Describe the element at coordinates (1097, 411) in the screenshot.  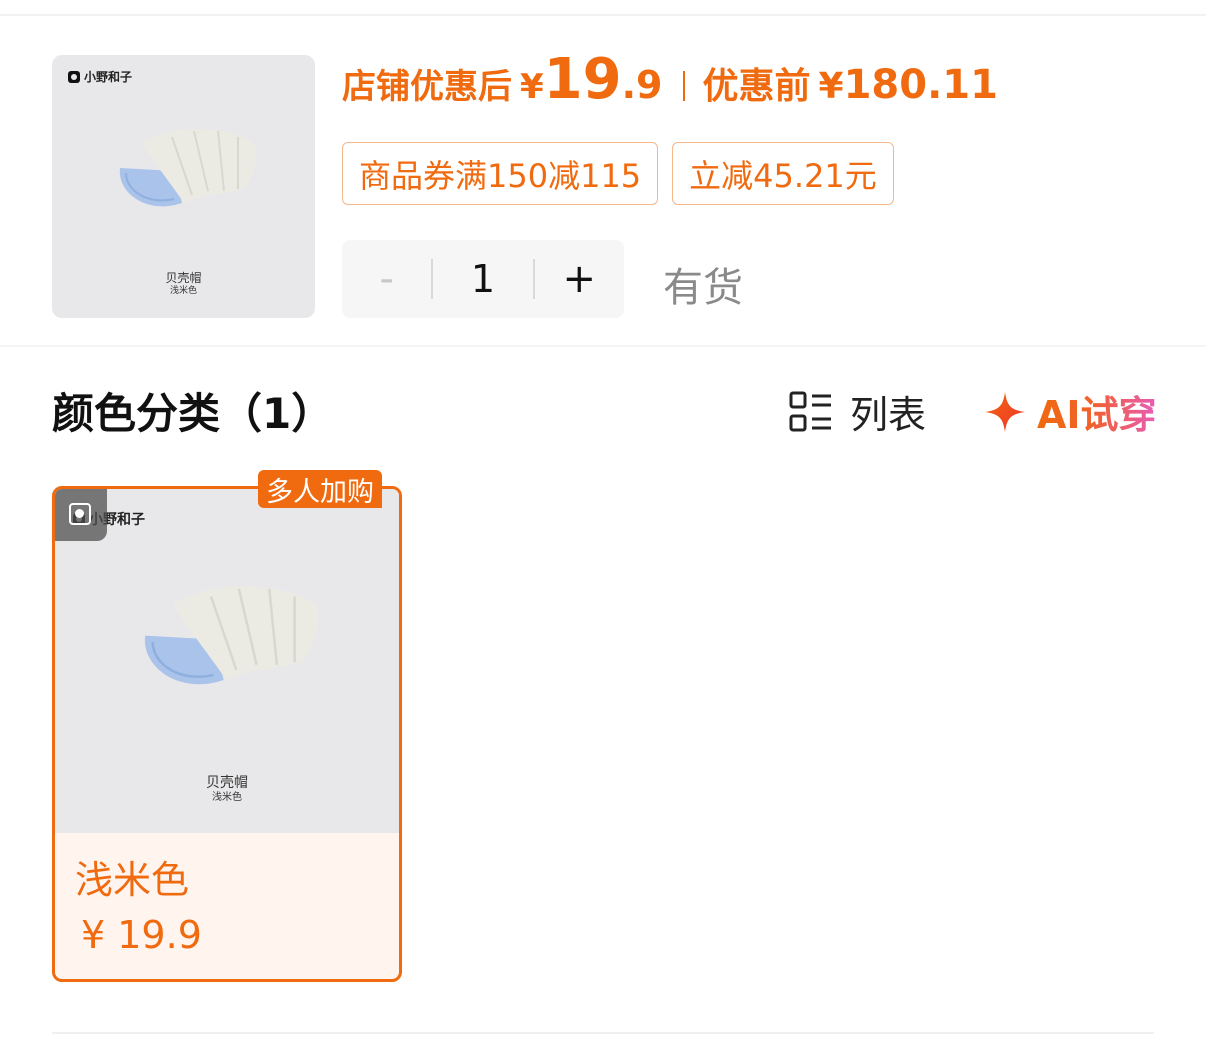
I see `ai-try-on-label: AI试穿` at that location.